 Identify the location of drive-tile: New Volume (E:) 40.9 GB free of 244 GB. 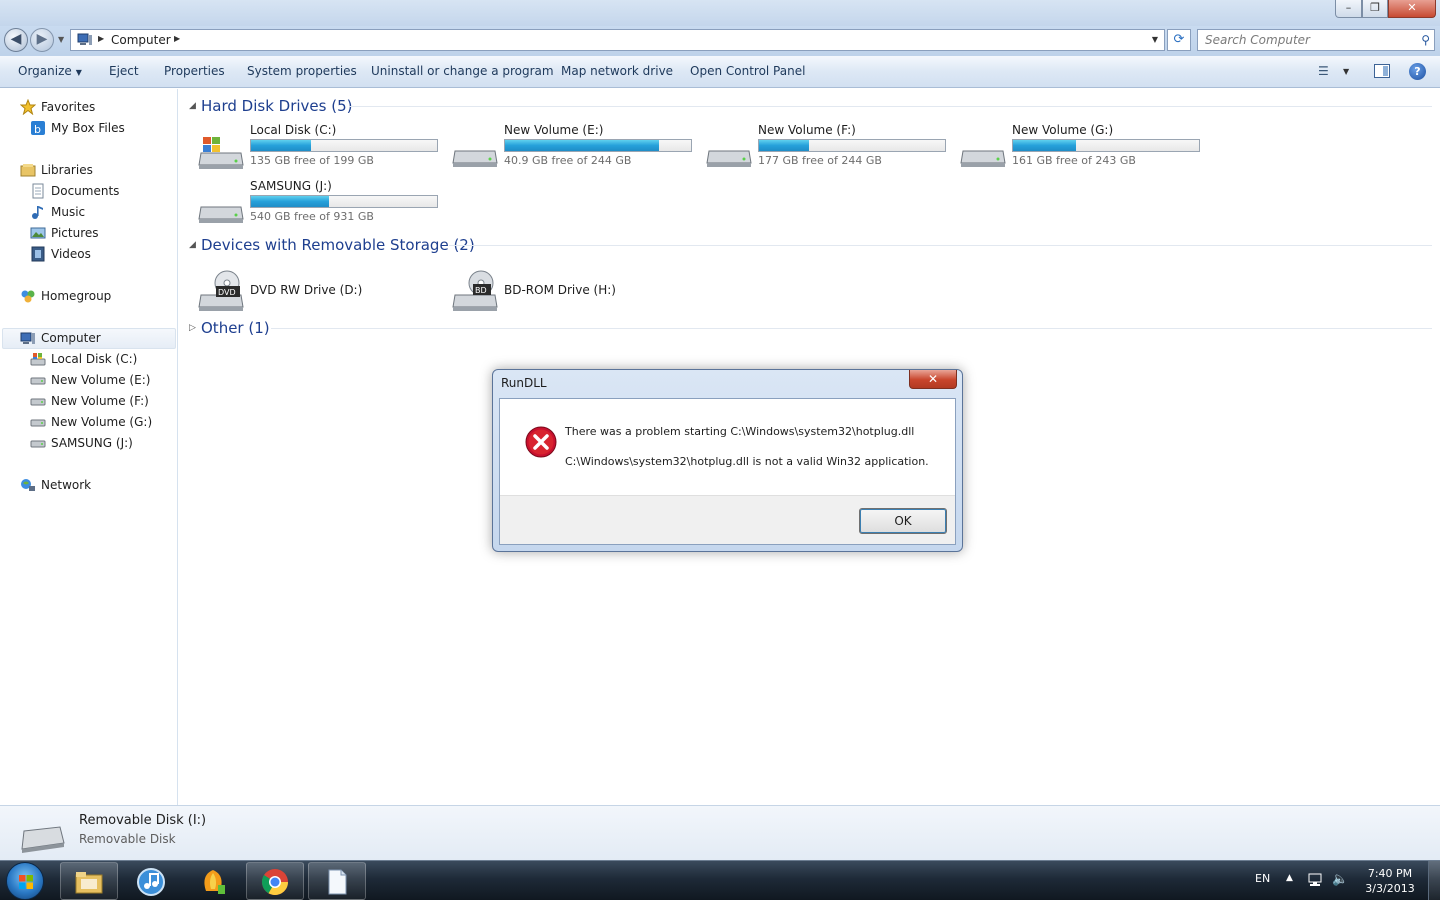
(578, 149).